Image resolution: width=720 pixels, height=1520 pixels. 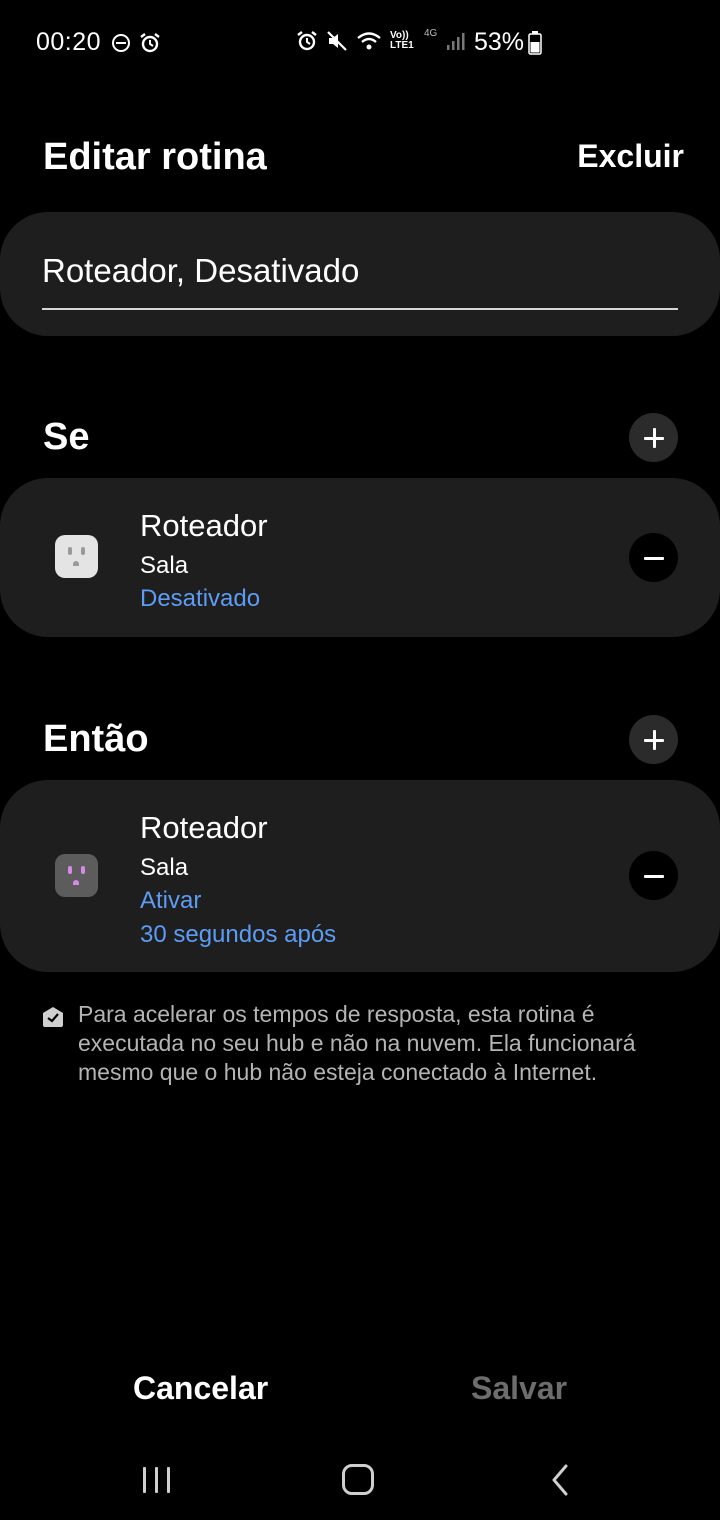 What do you see at coordinates (431, 33) in the screenshot?
I see `network-type: 4G` at bounding box center [431, 33].